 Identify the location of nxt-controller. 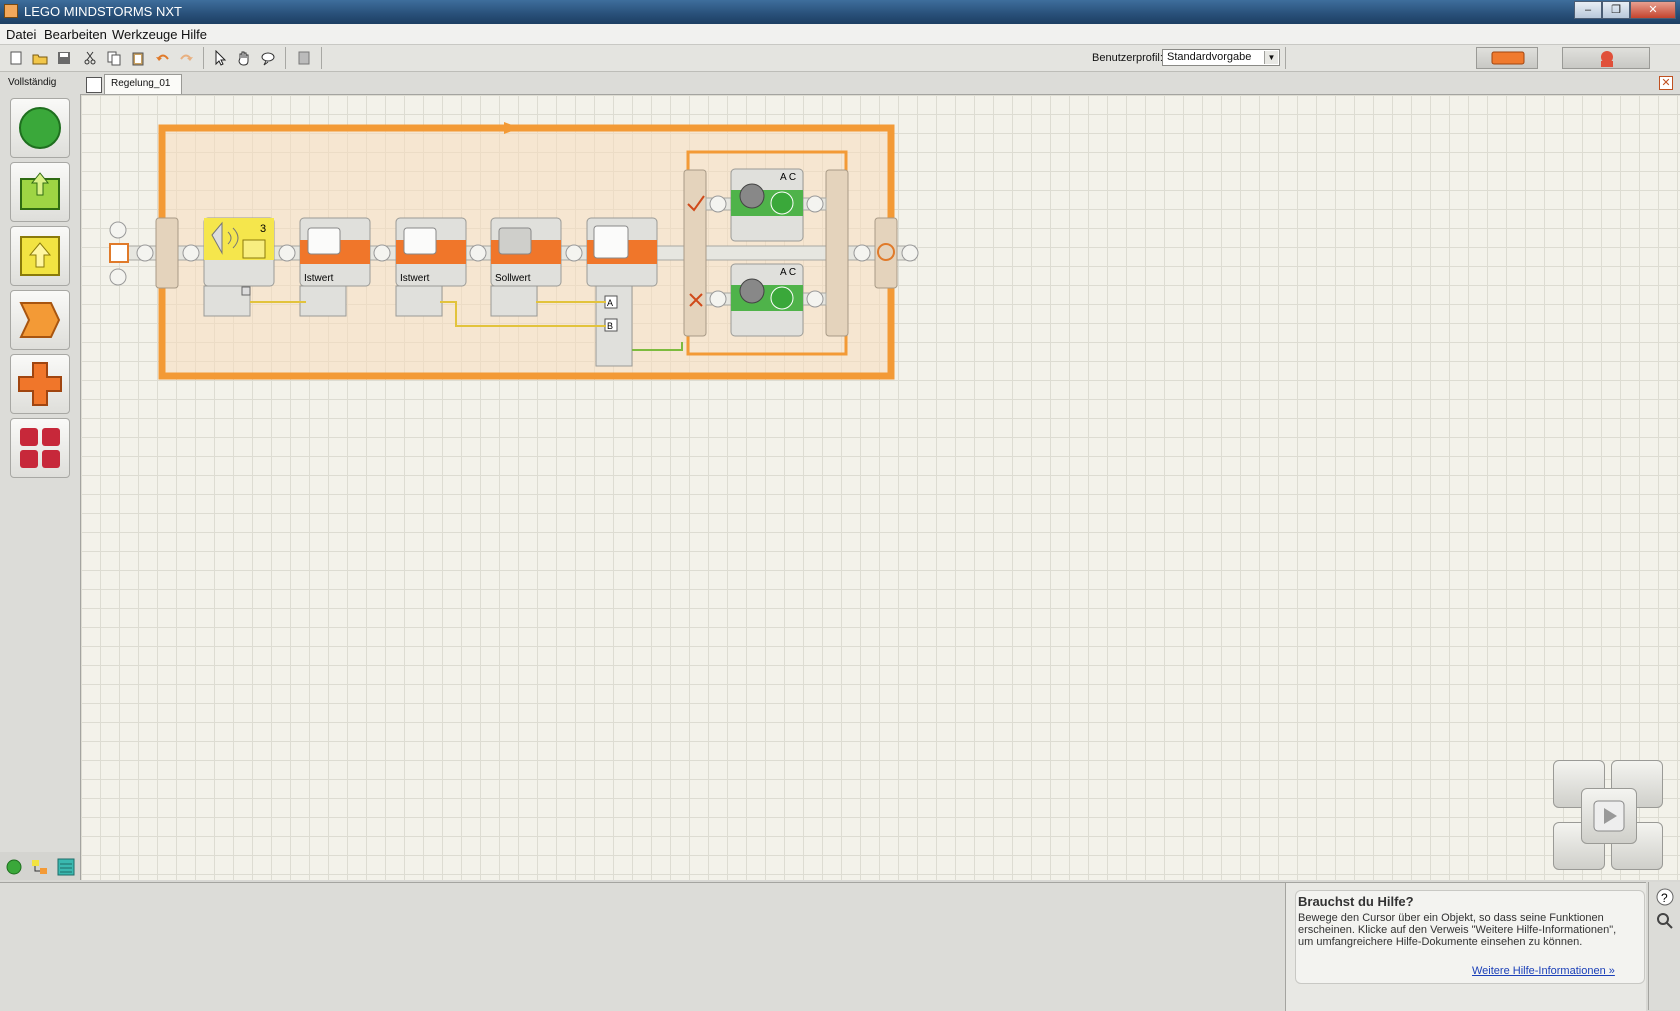
(1609, 816).